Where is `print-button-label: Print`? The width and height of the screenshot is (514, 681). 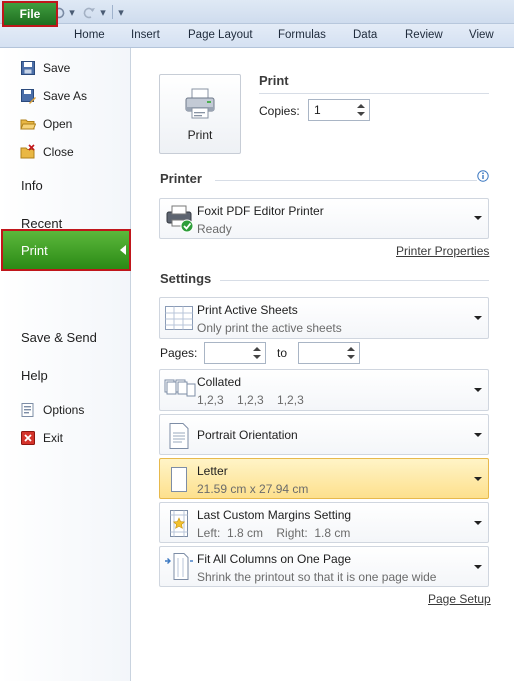
print-button-label: Print is located at coordinates (200, 135).